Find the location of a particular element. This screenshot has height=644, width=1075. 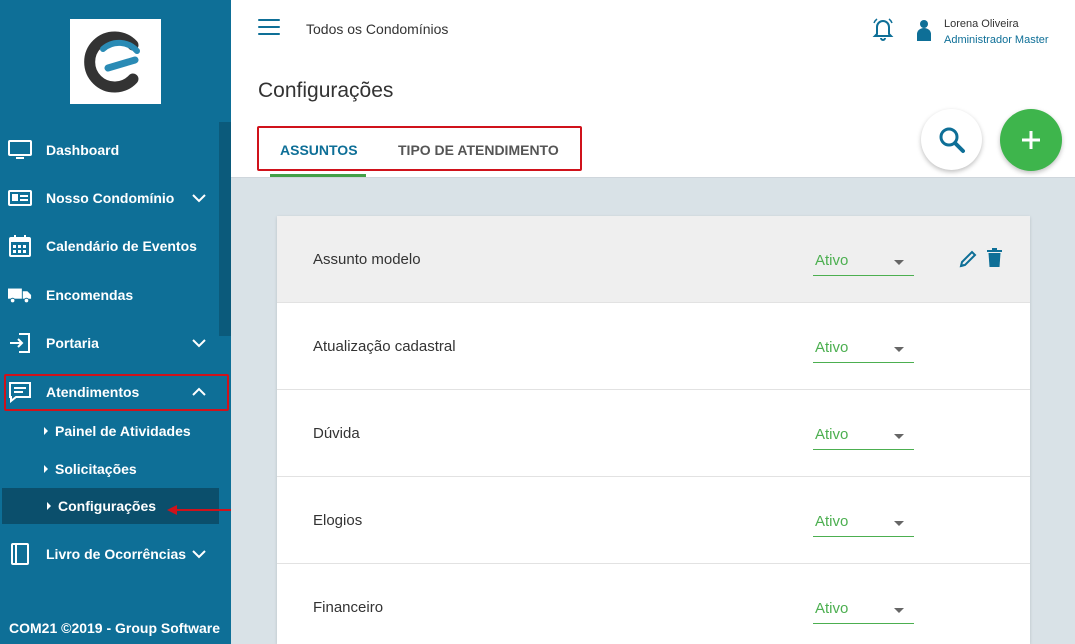

trash-icon is located at coordinates (994, 258).